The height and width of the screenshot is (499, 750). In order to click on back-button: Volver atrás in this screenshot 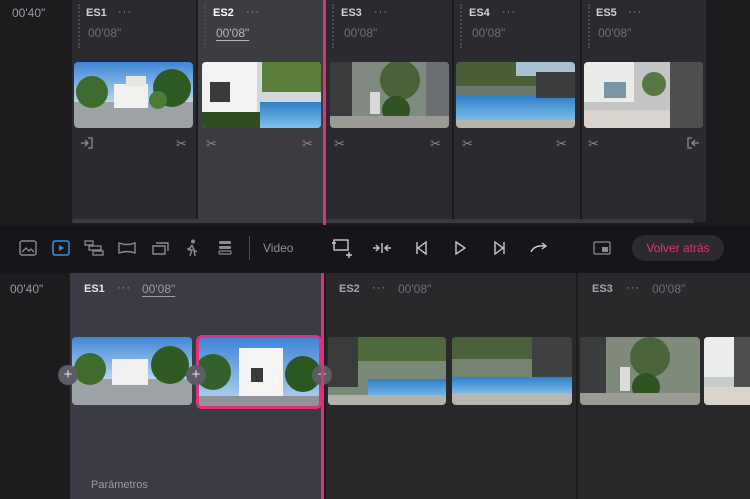, I will do `click(678, 248)`.